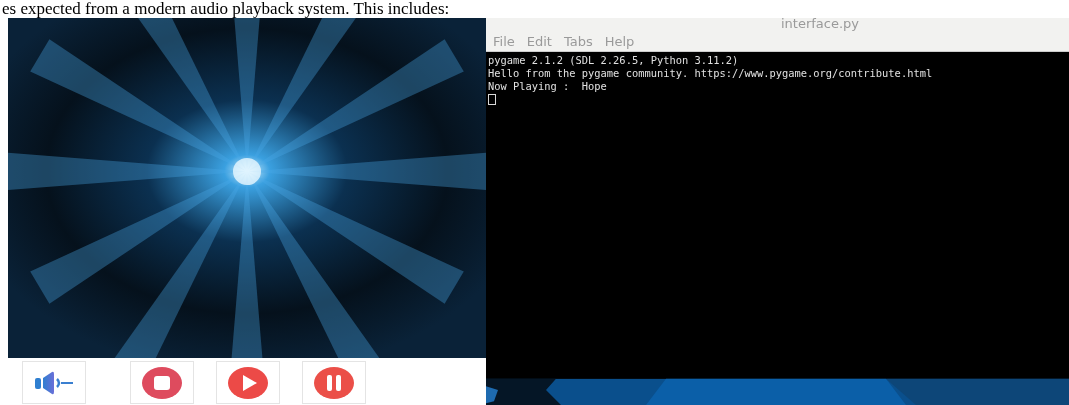 The width and height of the screenshot is (1069, 405). Describe the element at coordinates (539, 41) in the screenshot. I see `menu-item: Edit` at that location.